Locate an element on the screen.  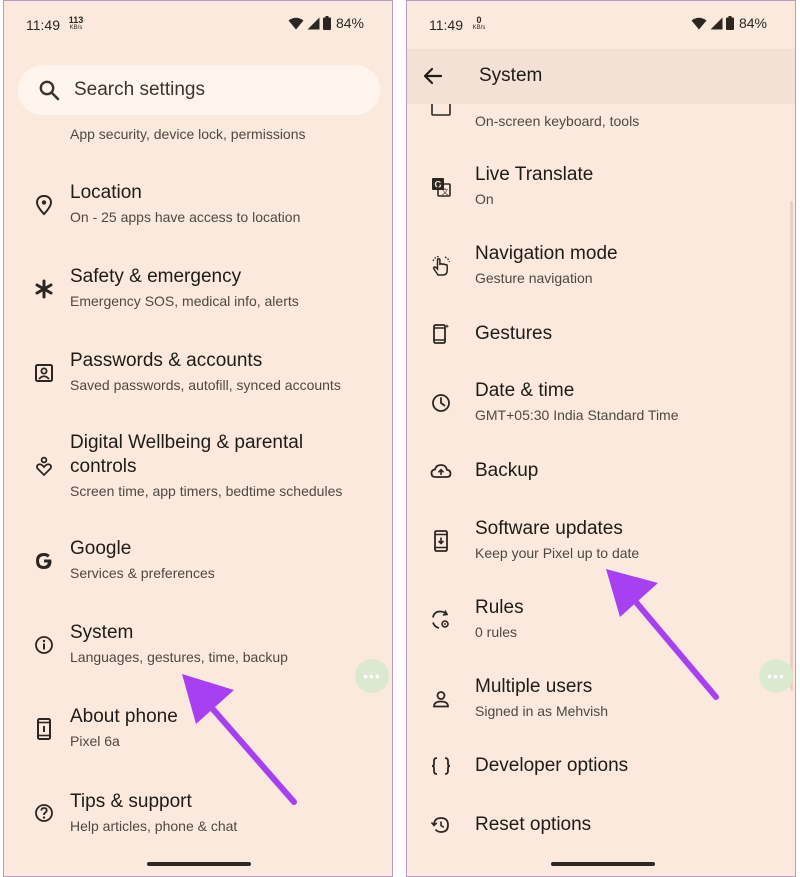
settings-item-gestures: Gestures is located at coordinates (601, 335).